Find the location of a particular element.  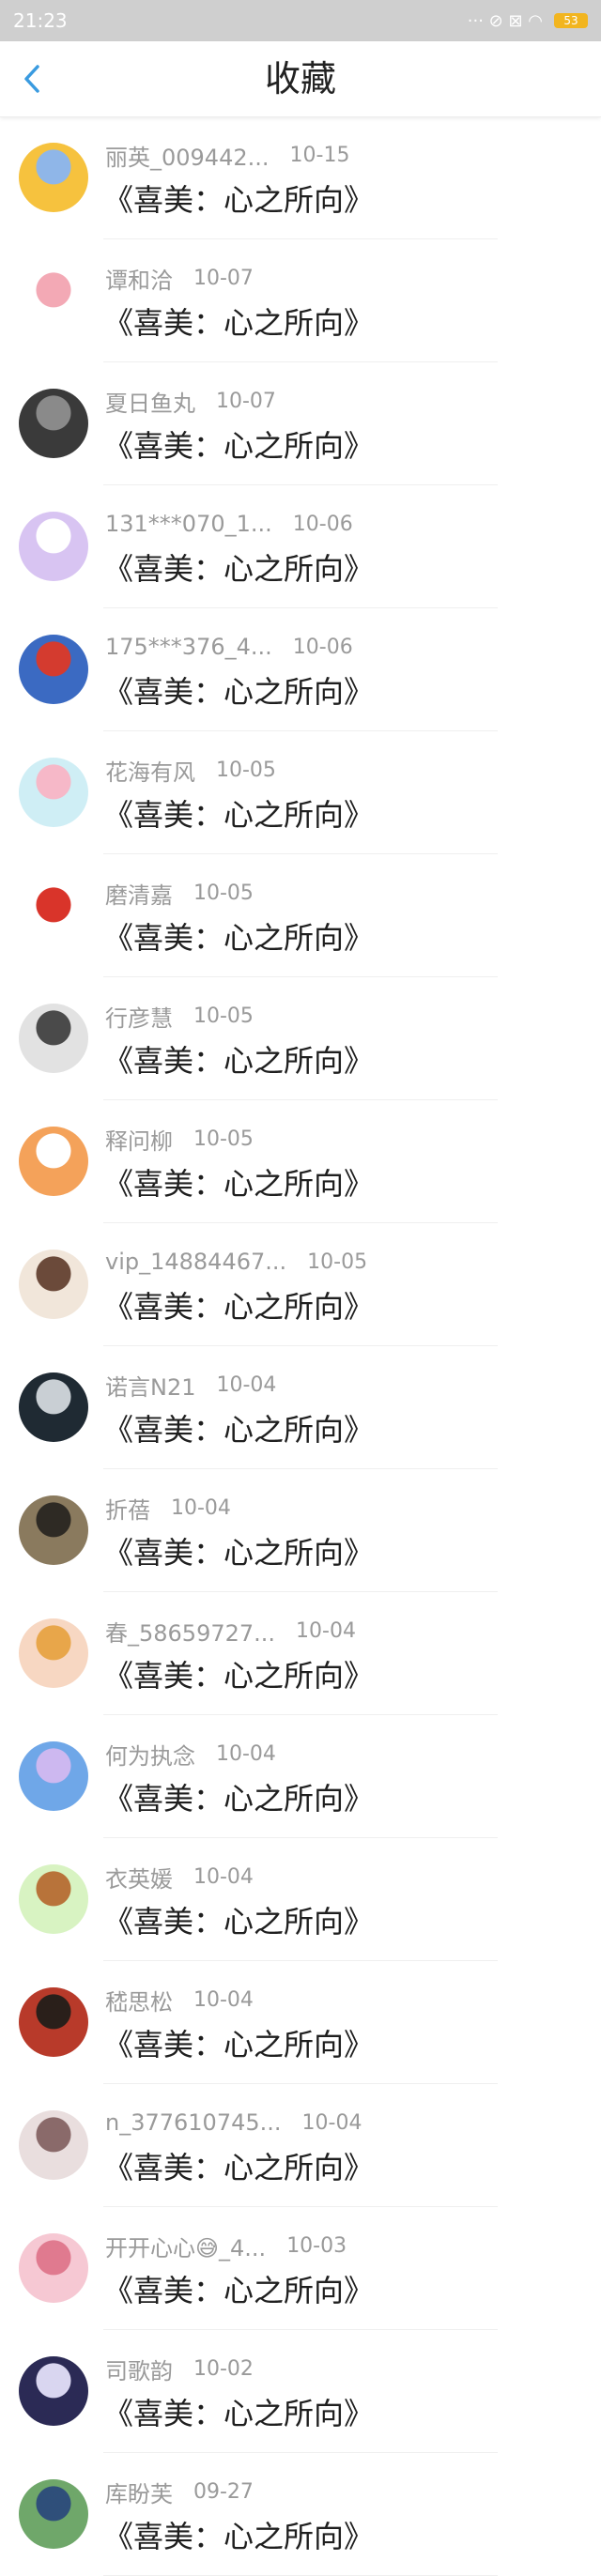

list-item: 嵇思松 10-04 《喜美：心之所向》 is located at coordinates (300, 2022).